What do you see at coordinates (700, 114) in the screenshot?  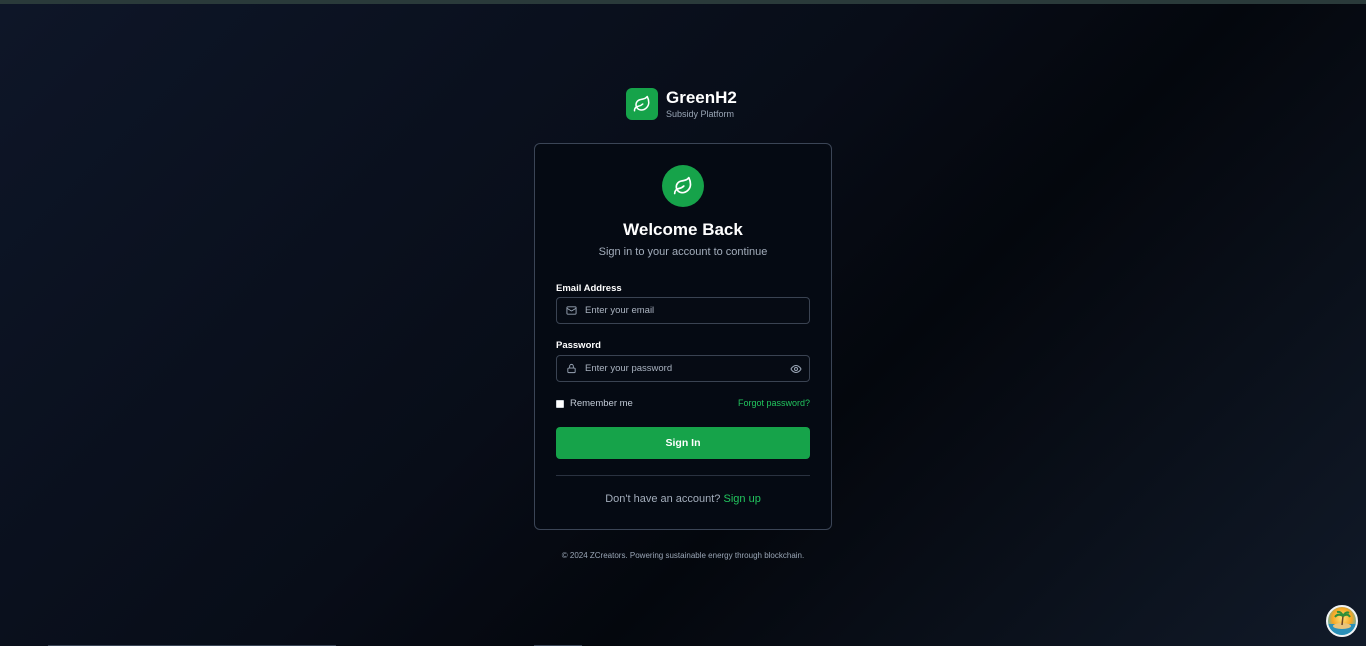 I see `brand-tagline: Subsidy Platform` at bounding box center [700, 114].